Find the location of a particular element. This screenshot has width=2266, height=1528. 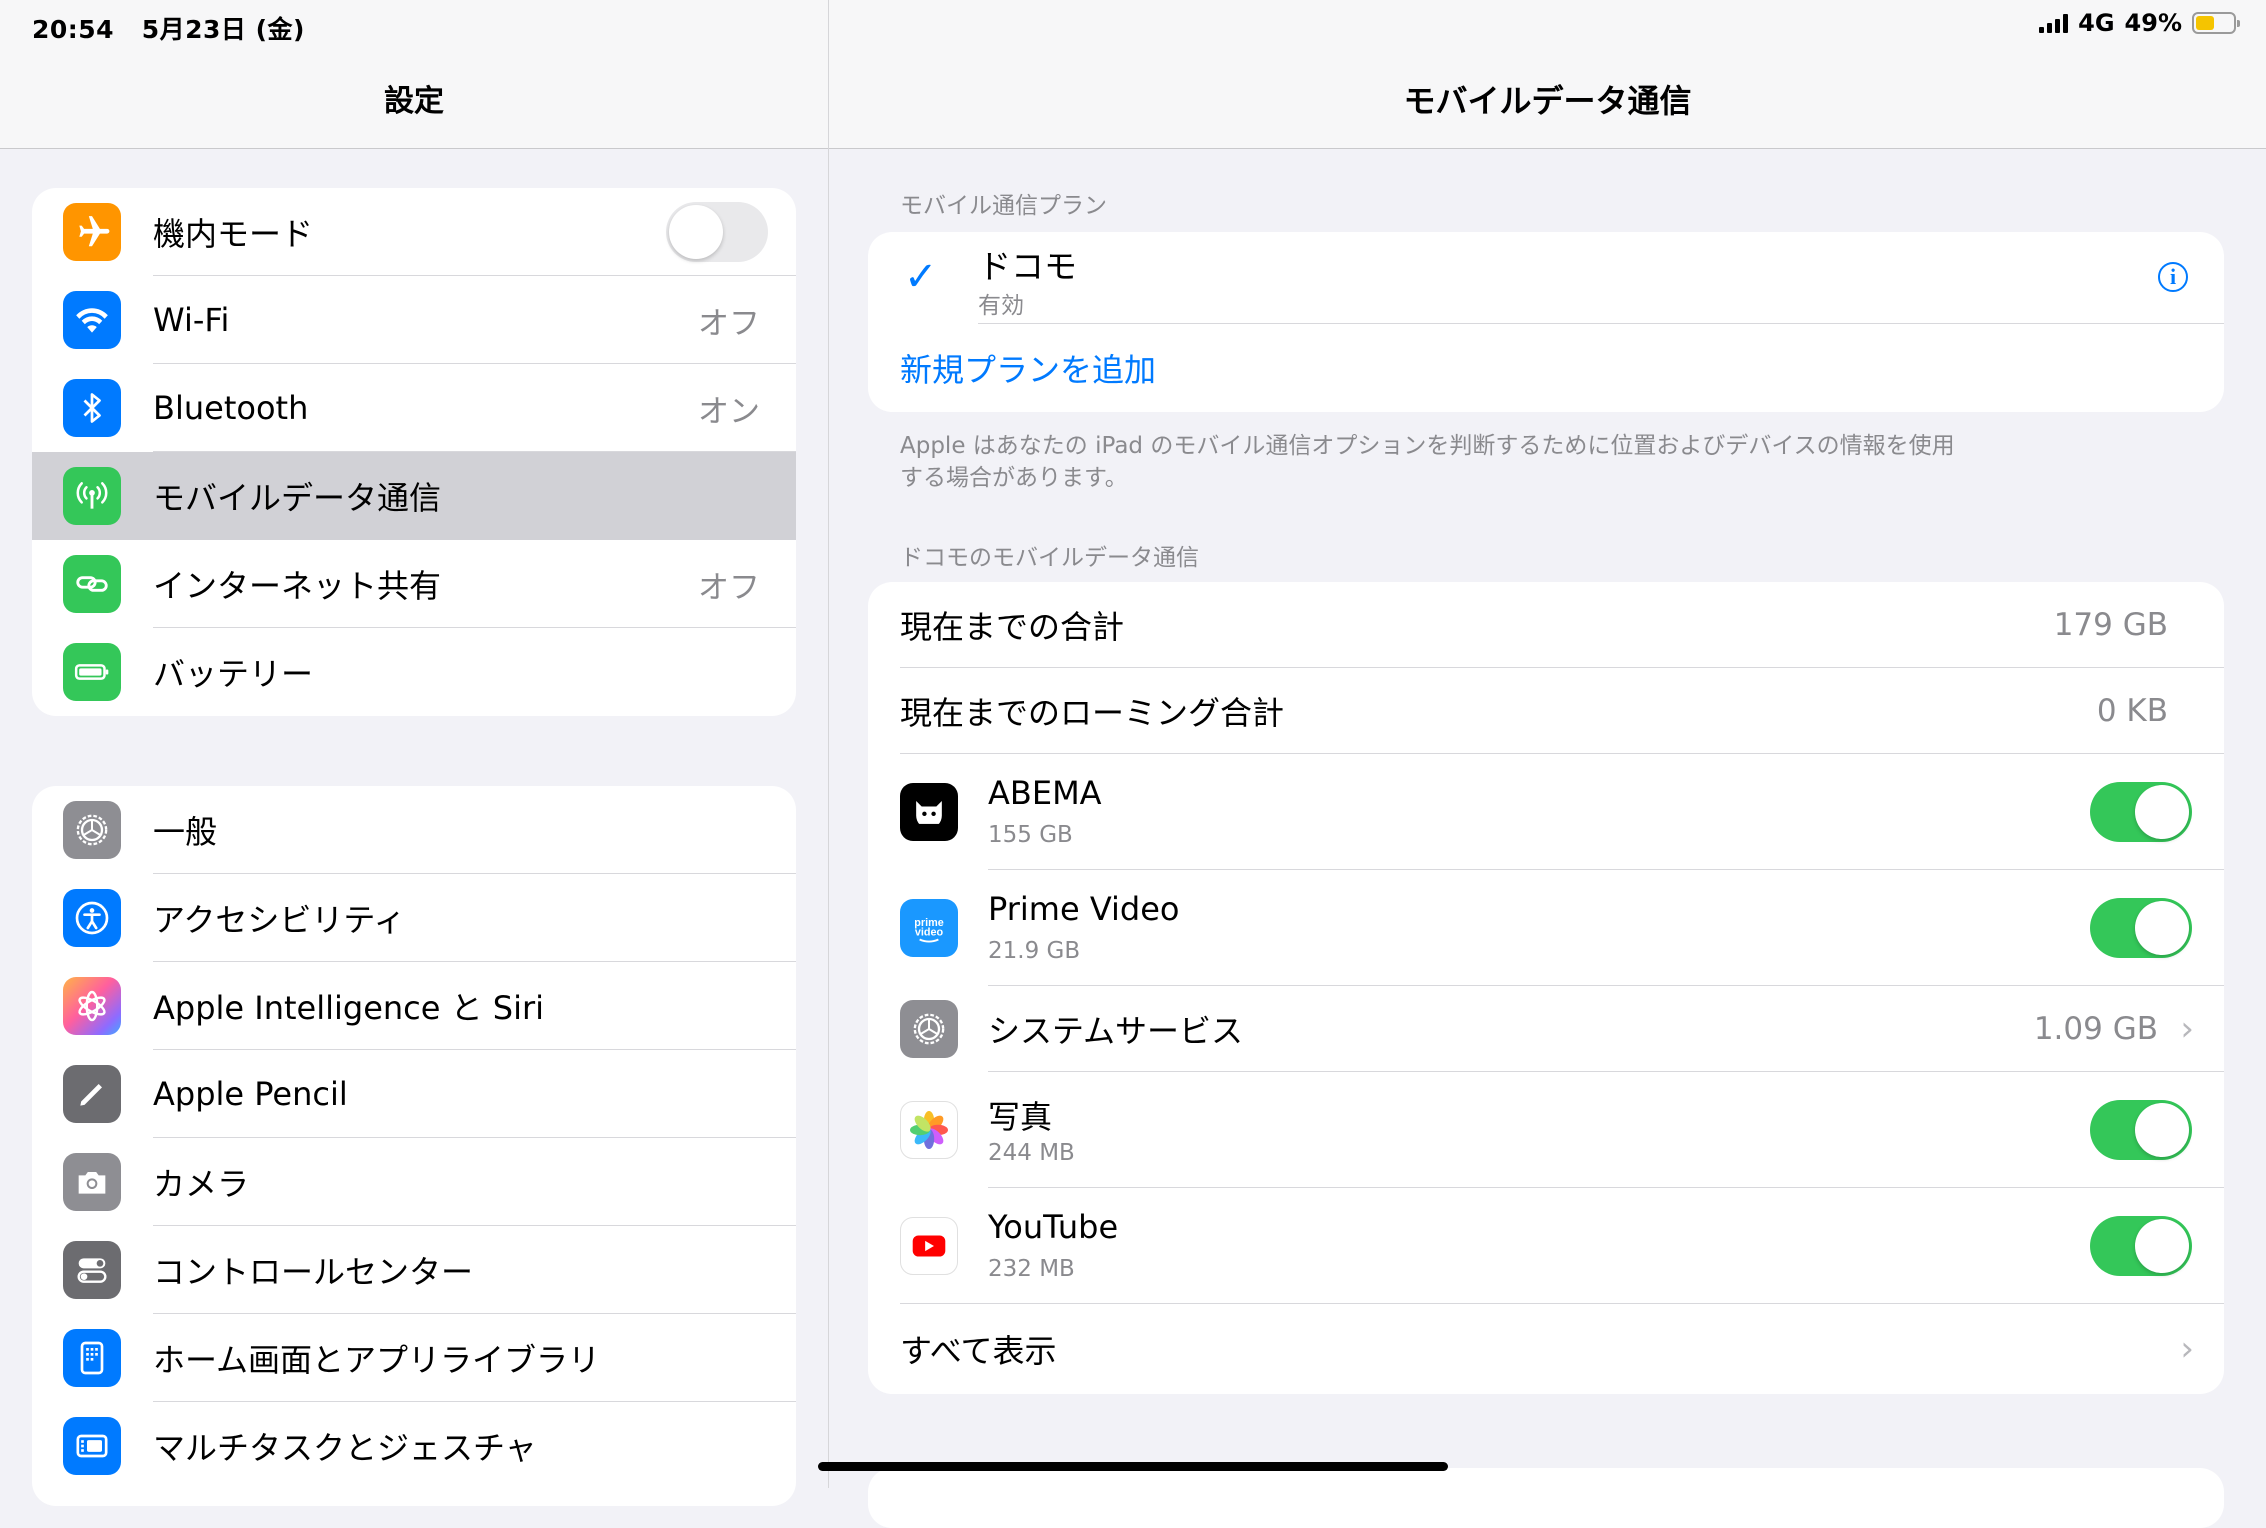

sidebar-item-apple-pencil: Apple Pencil is located at coordinates (414, 1094).